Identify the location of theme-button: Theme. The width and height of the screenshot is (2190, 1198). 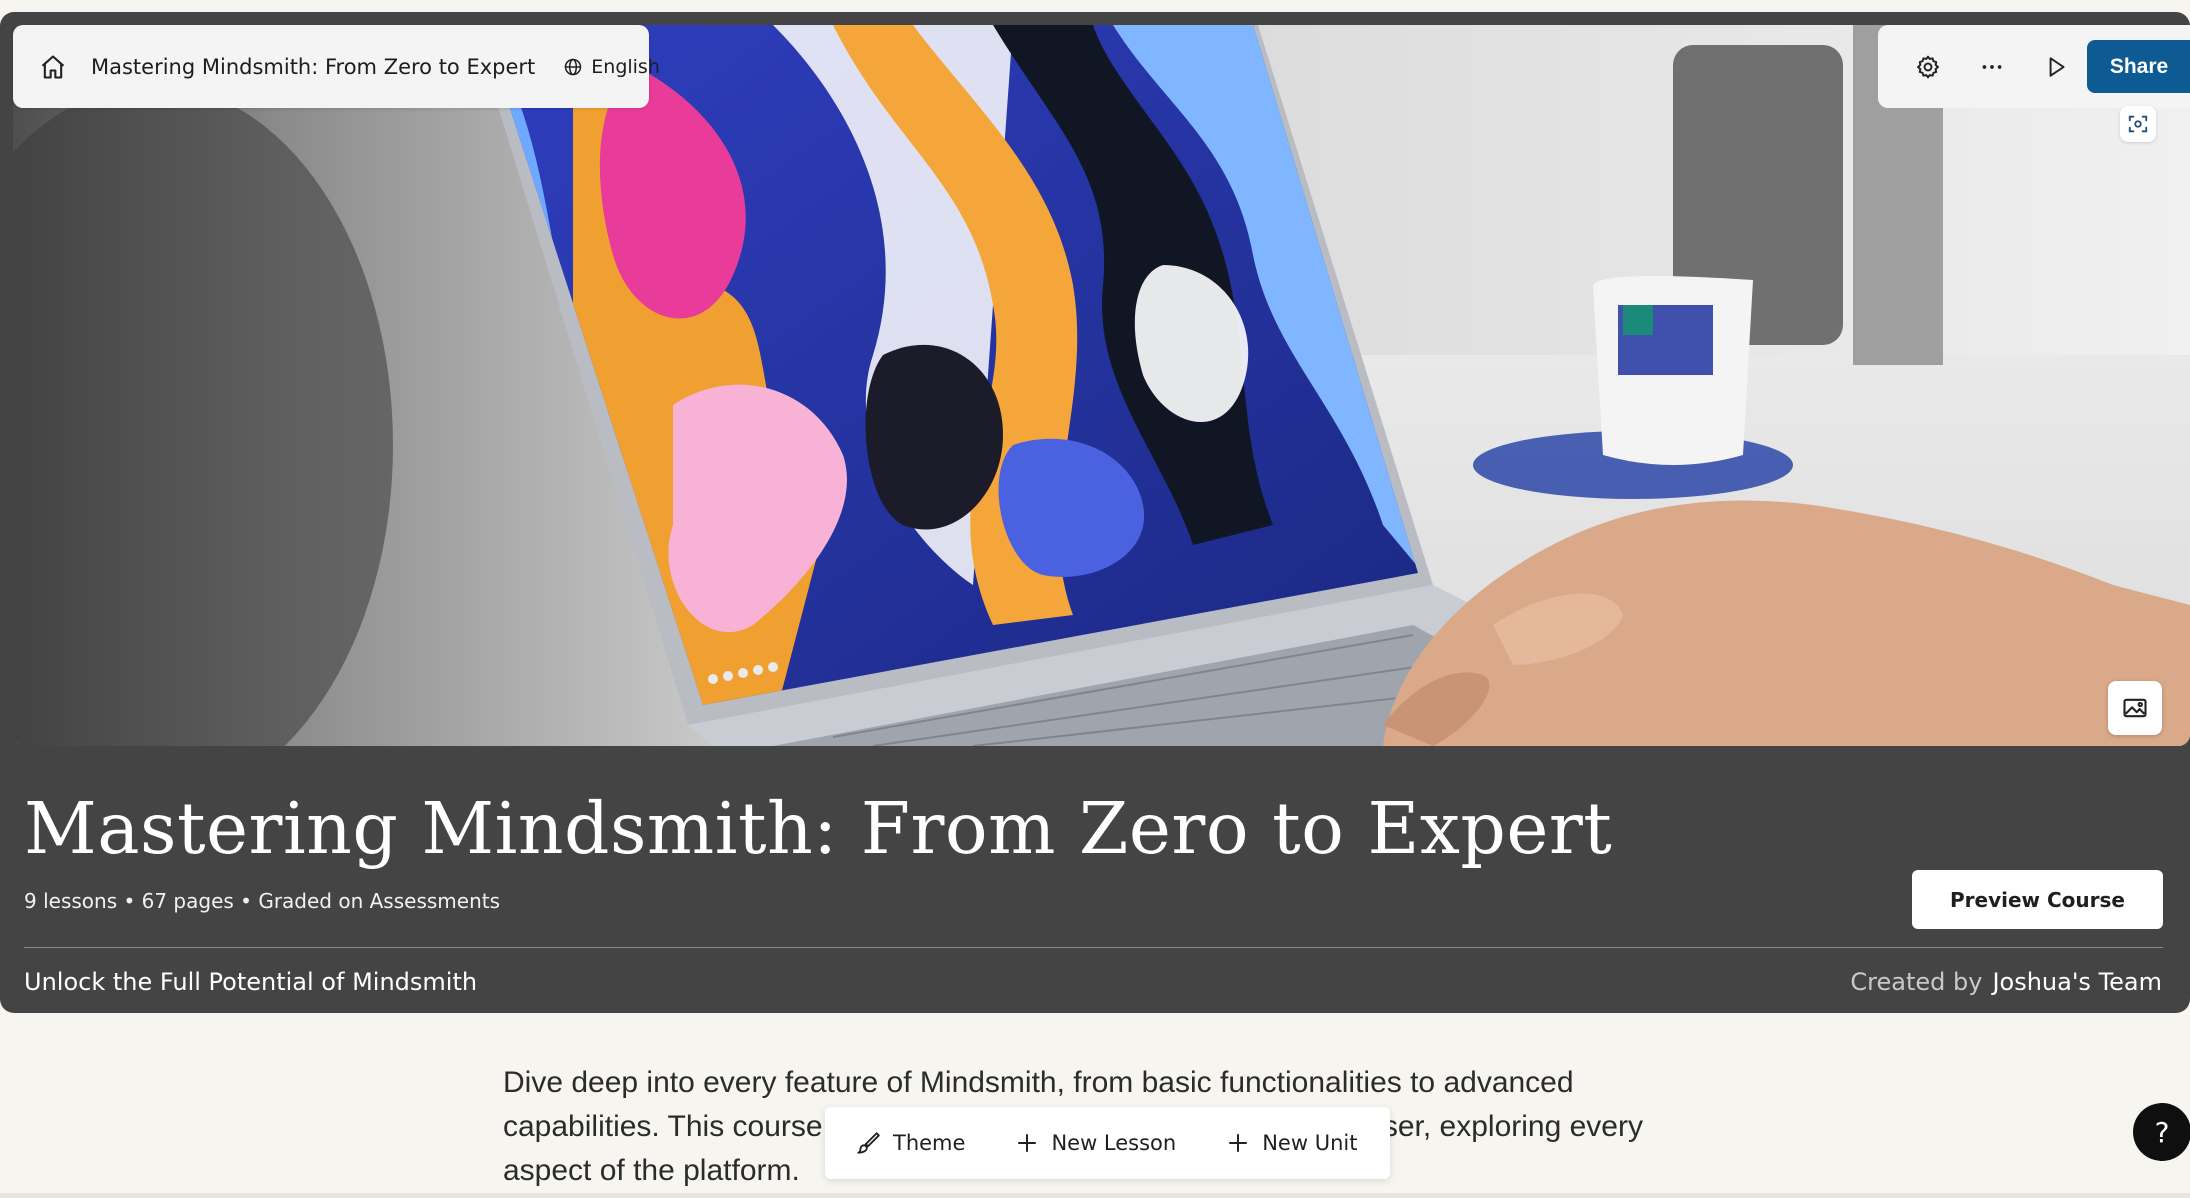
(910, 1143).